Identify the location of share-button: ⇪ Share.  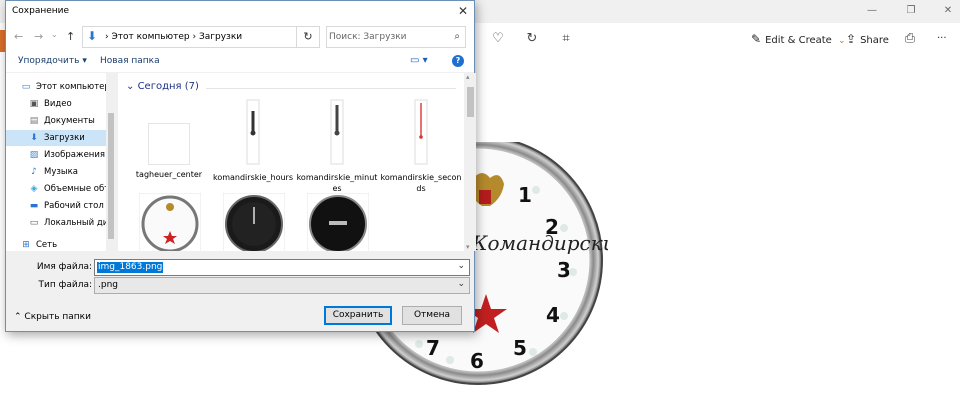
(867, 39).